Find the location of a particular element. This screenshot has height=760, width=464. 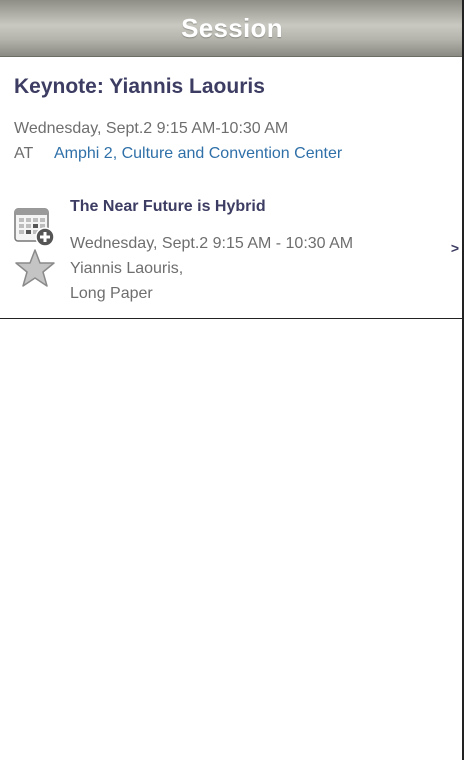

presentation-type: Long Paper is located at coordinates (111, 293).